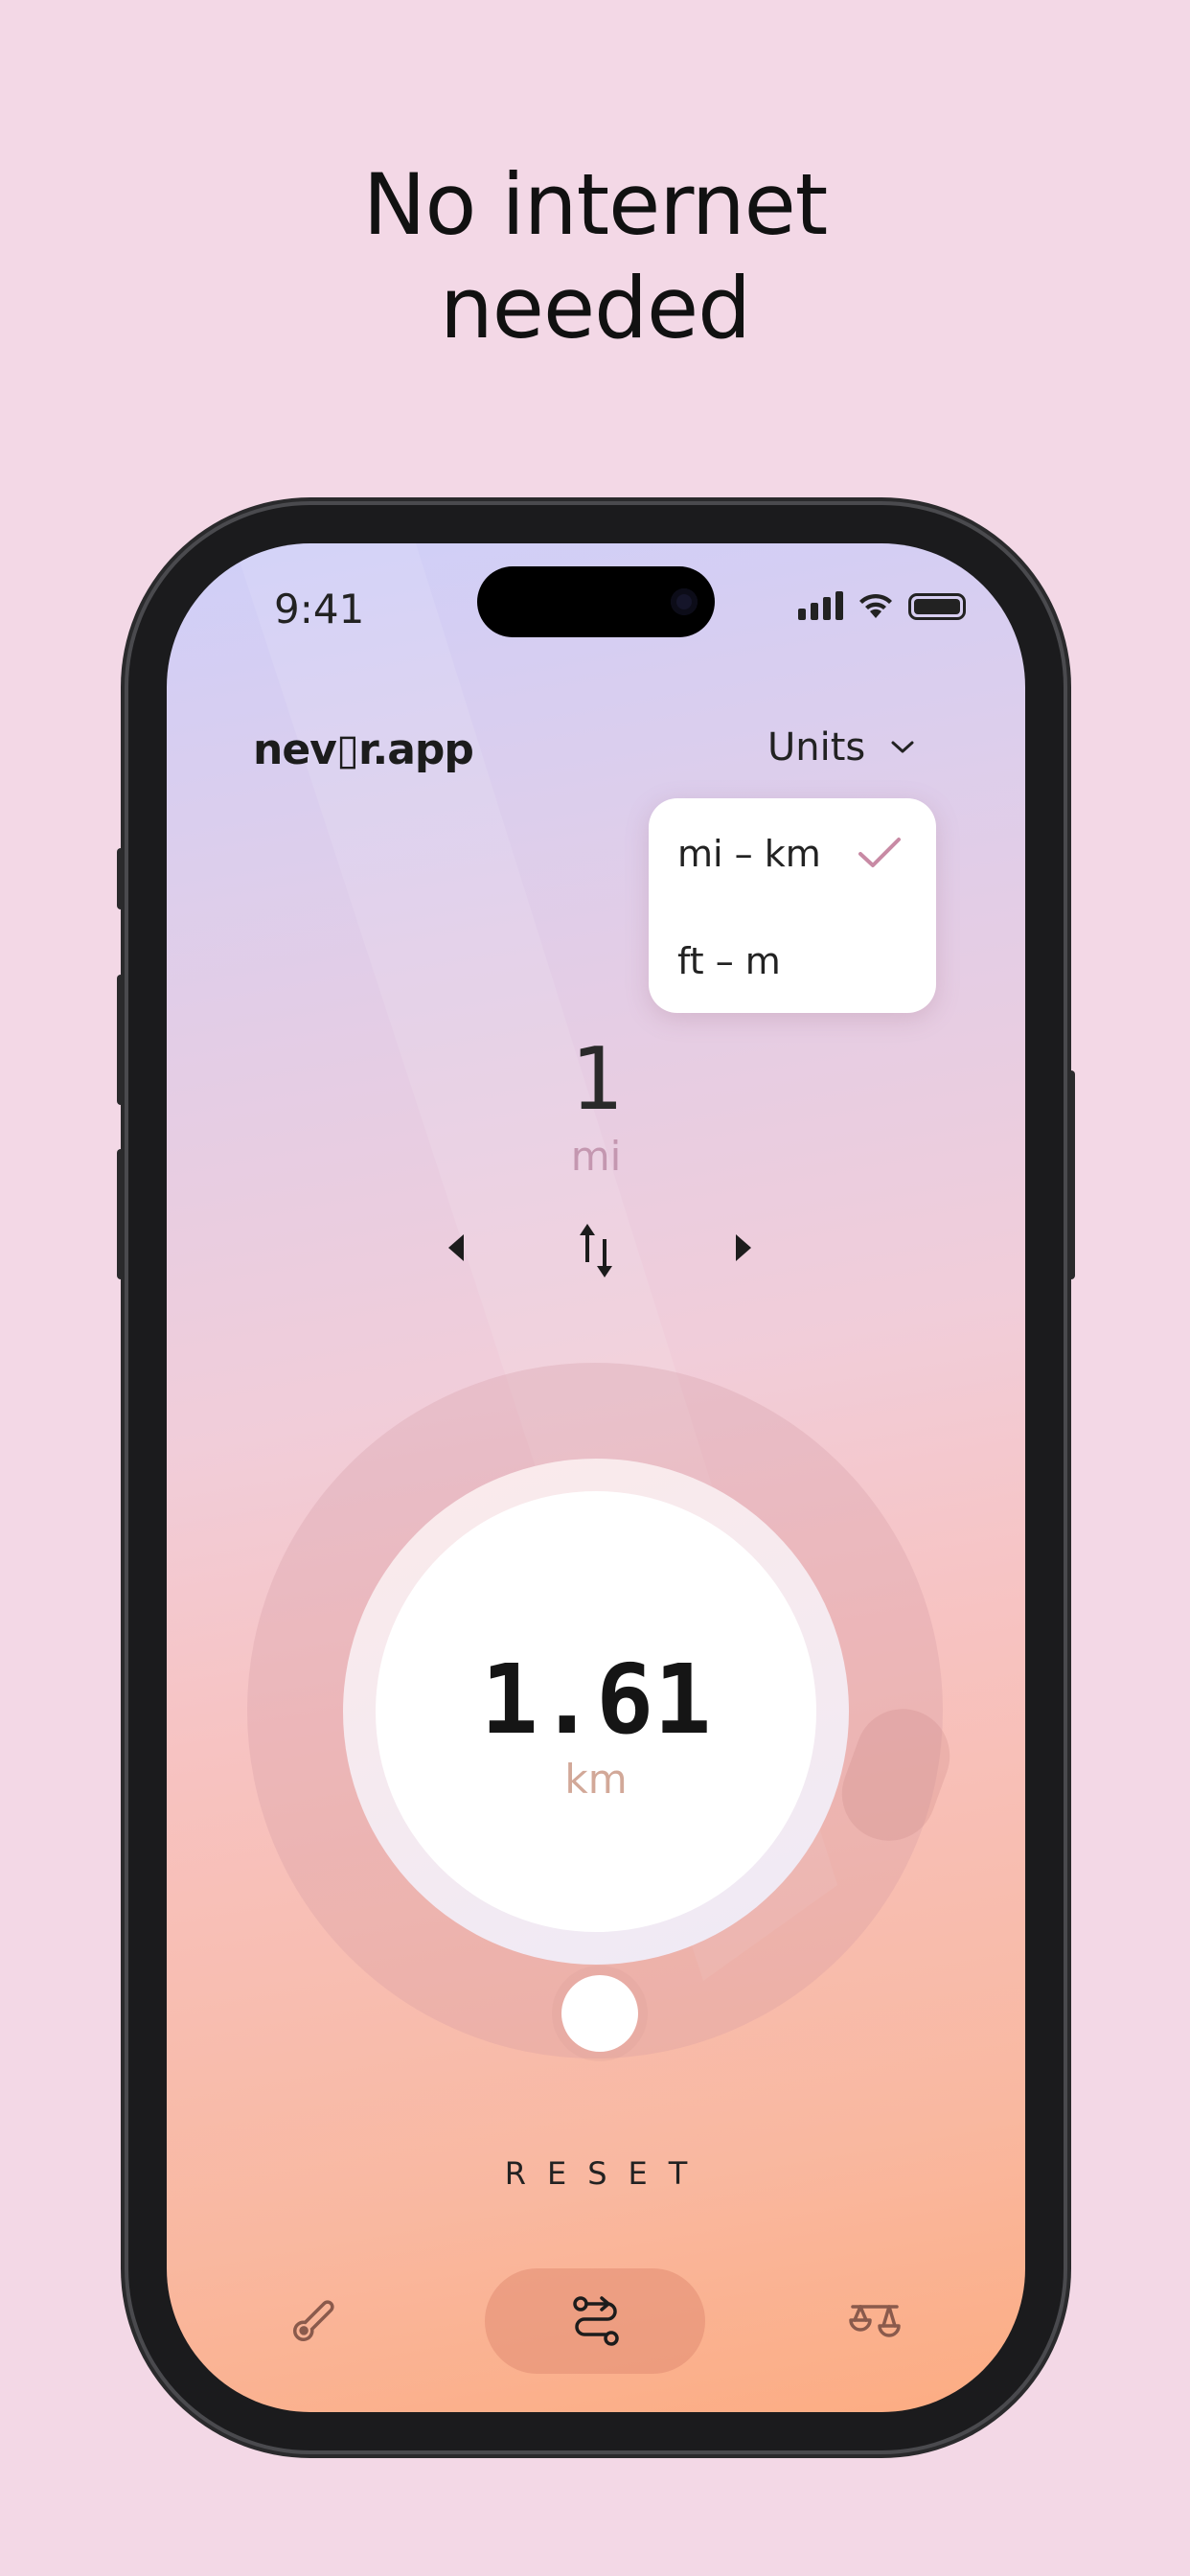 The height and width of the screenshot is (2576, 1190). I want to click on increase-arrow-icon, so click(744, 1247).